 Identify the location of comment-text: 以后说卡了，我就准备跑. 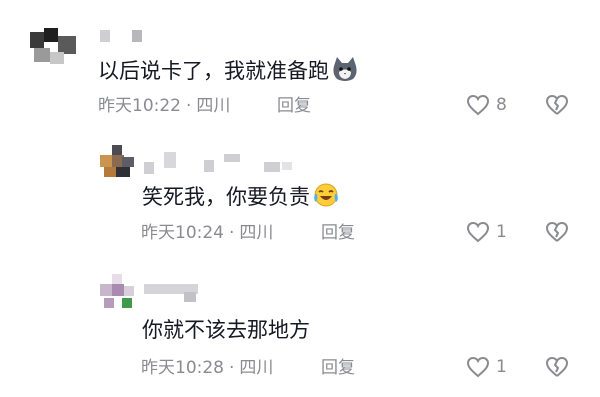
(228, 72).